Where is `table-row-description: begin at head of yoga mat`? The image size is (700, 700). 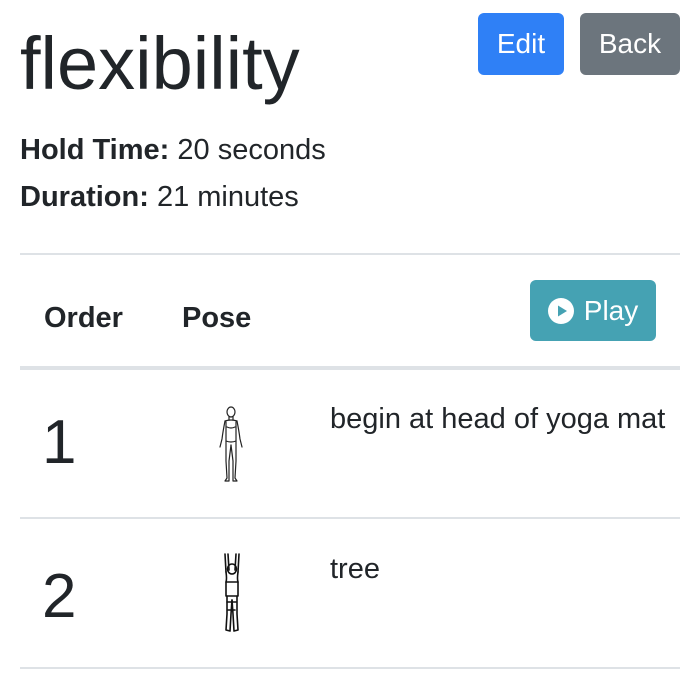 table-row-description: begin at head of yoga mat is located at coordinates (498, 419).